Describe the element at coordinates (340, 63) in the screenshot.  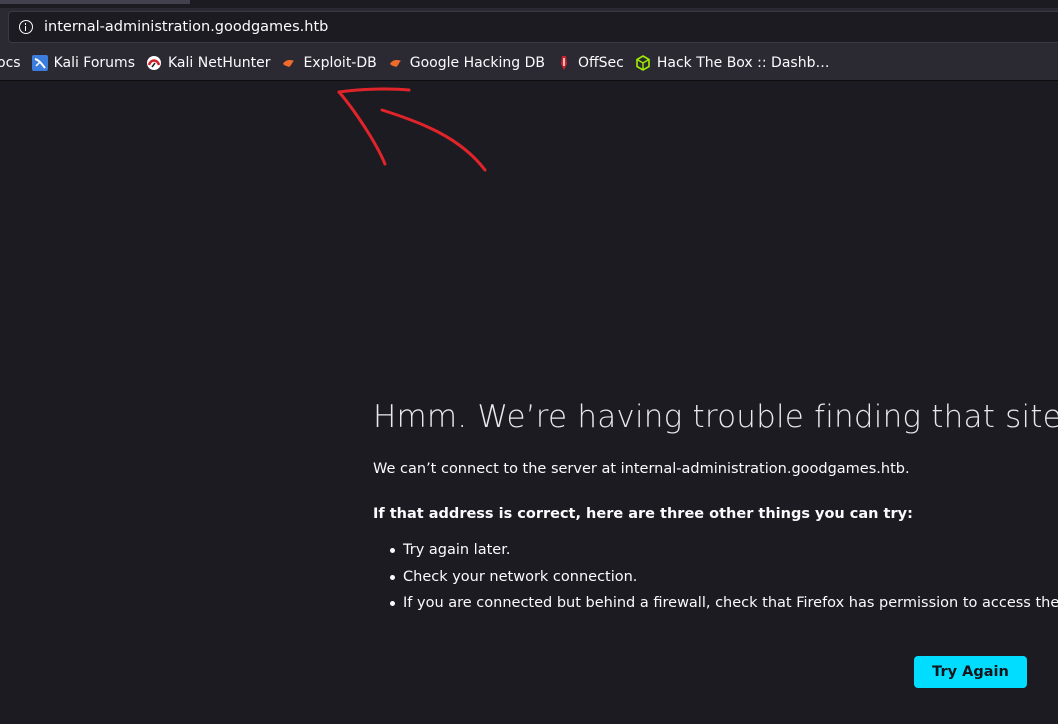
I see `bookmark-label: Exploit-DB` at that location.